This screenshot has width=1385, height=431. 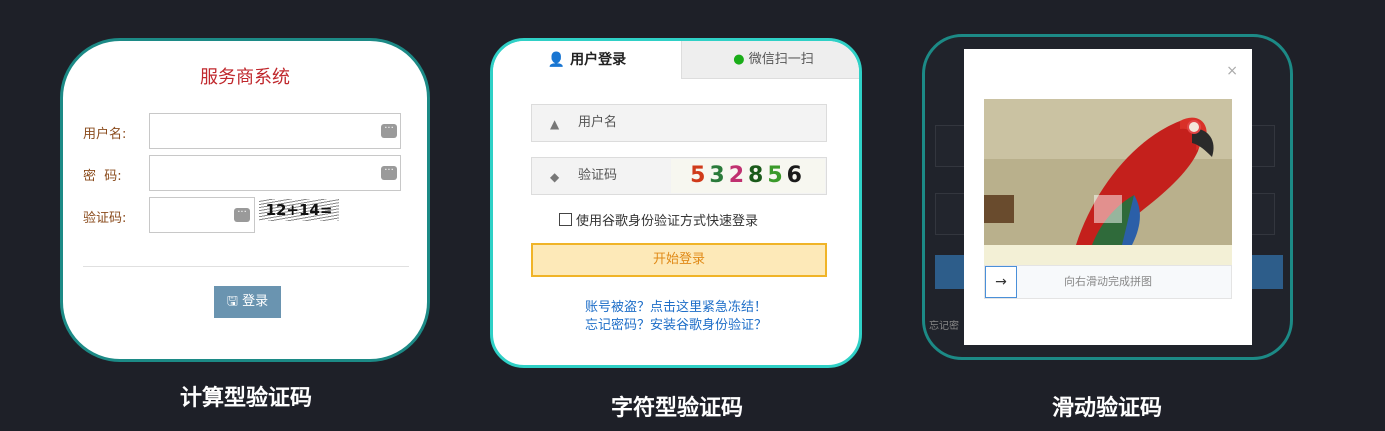 I want to click on parrot-image, so click(x=1108, y=172).